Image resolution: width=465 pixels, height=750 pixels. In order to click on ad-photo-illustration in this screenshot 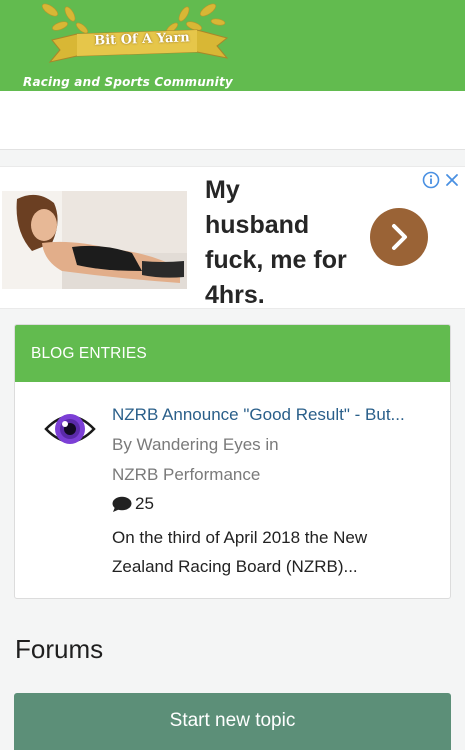, I will do `click(94, 240)`.